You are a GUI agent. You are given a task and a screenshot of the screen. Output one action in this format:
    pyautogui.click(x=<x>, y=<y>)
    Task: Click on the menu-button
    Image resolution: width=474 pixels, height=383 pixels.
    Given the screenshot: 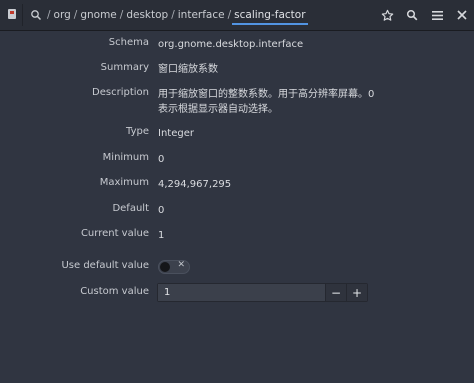 What is the action you would take?
    pyautogui.click(x=437, y=15)
    